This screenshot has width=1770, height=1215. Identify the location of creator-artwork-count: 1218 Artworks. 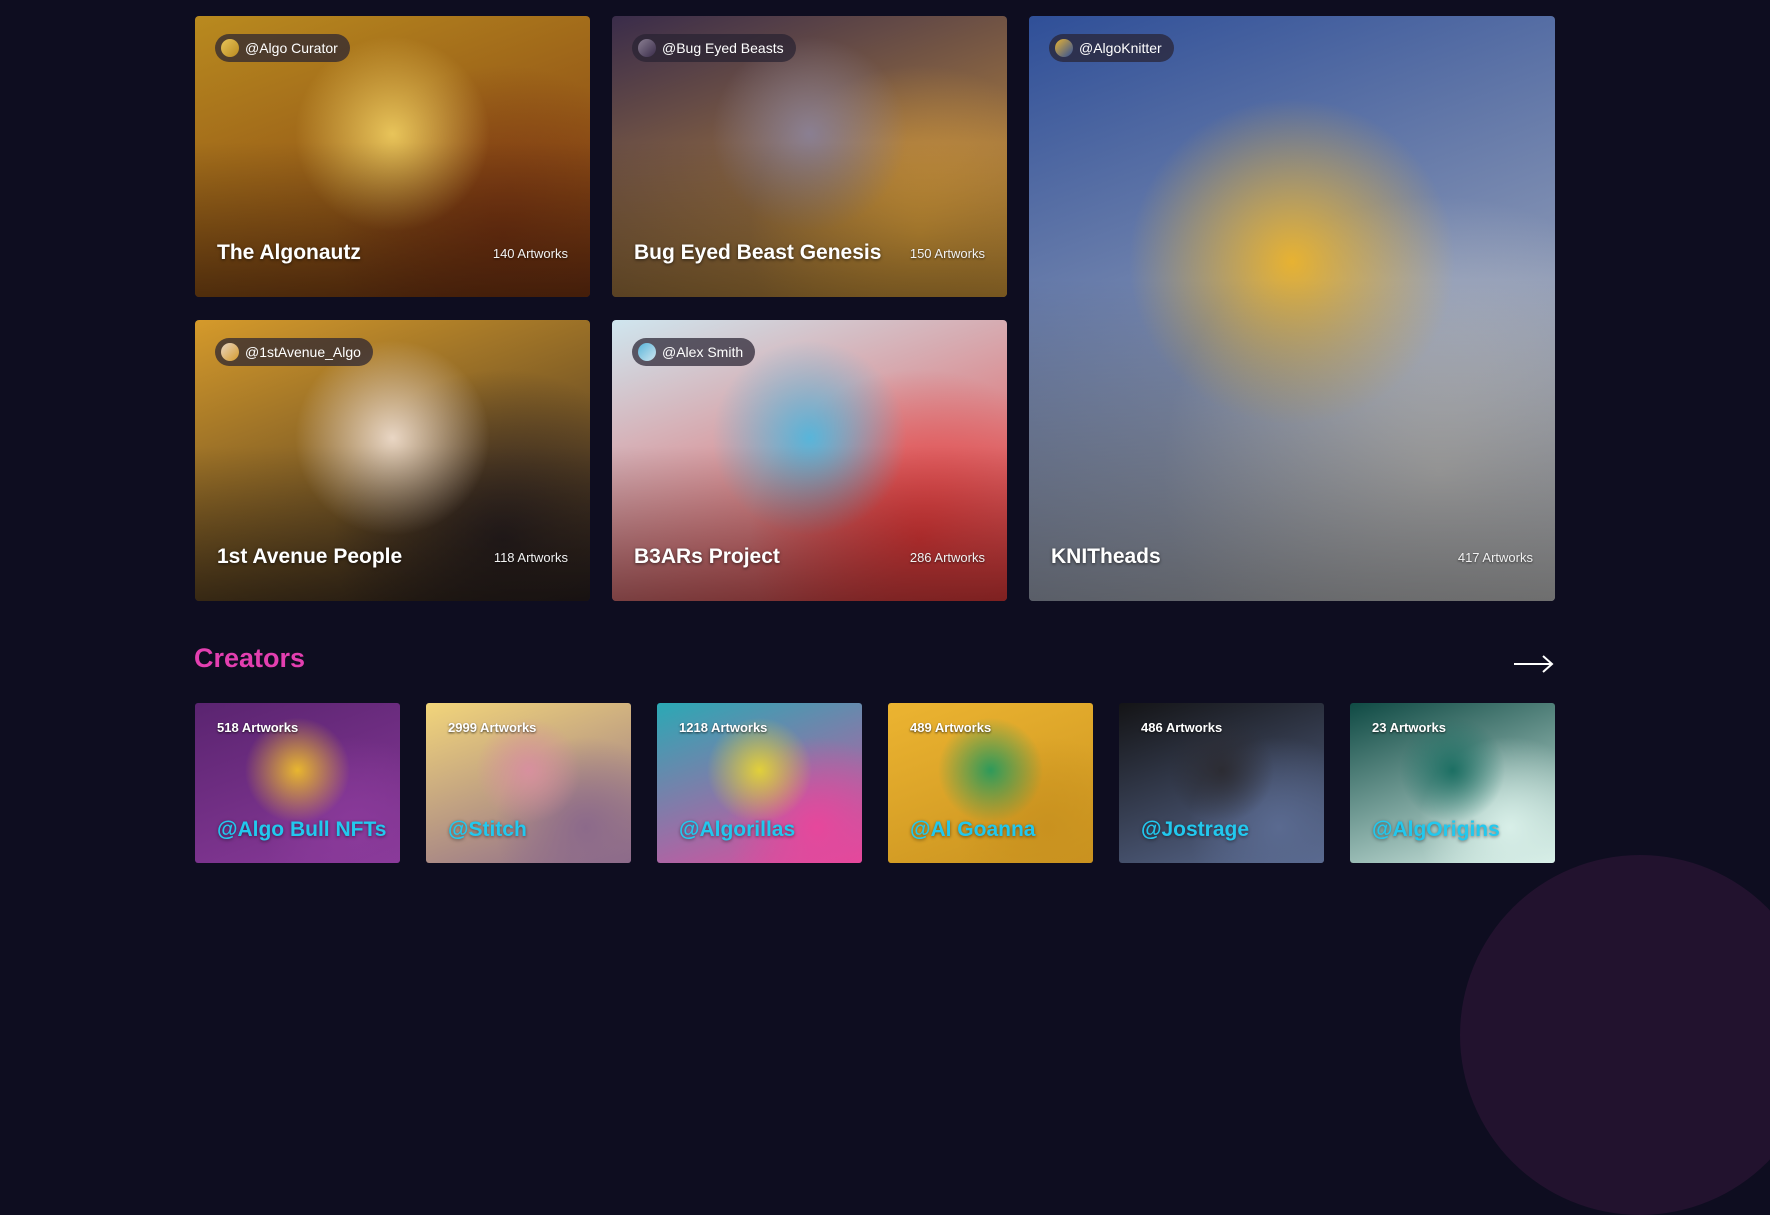
(723, 727).